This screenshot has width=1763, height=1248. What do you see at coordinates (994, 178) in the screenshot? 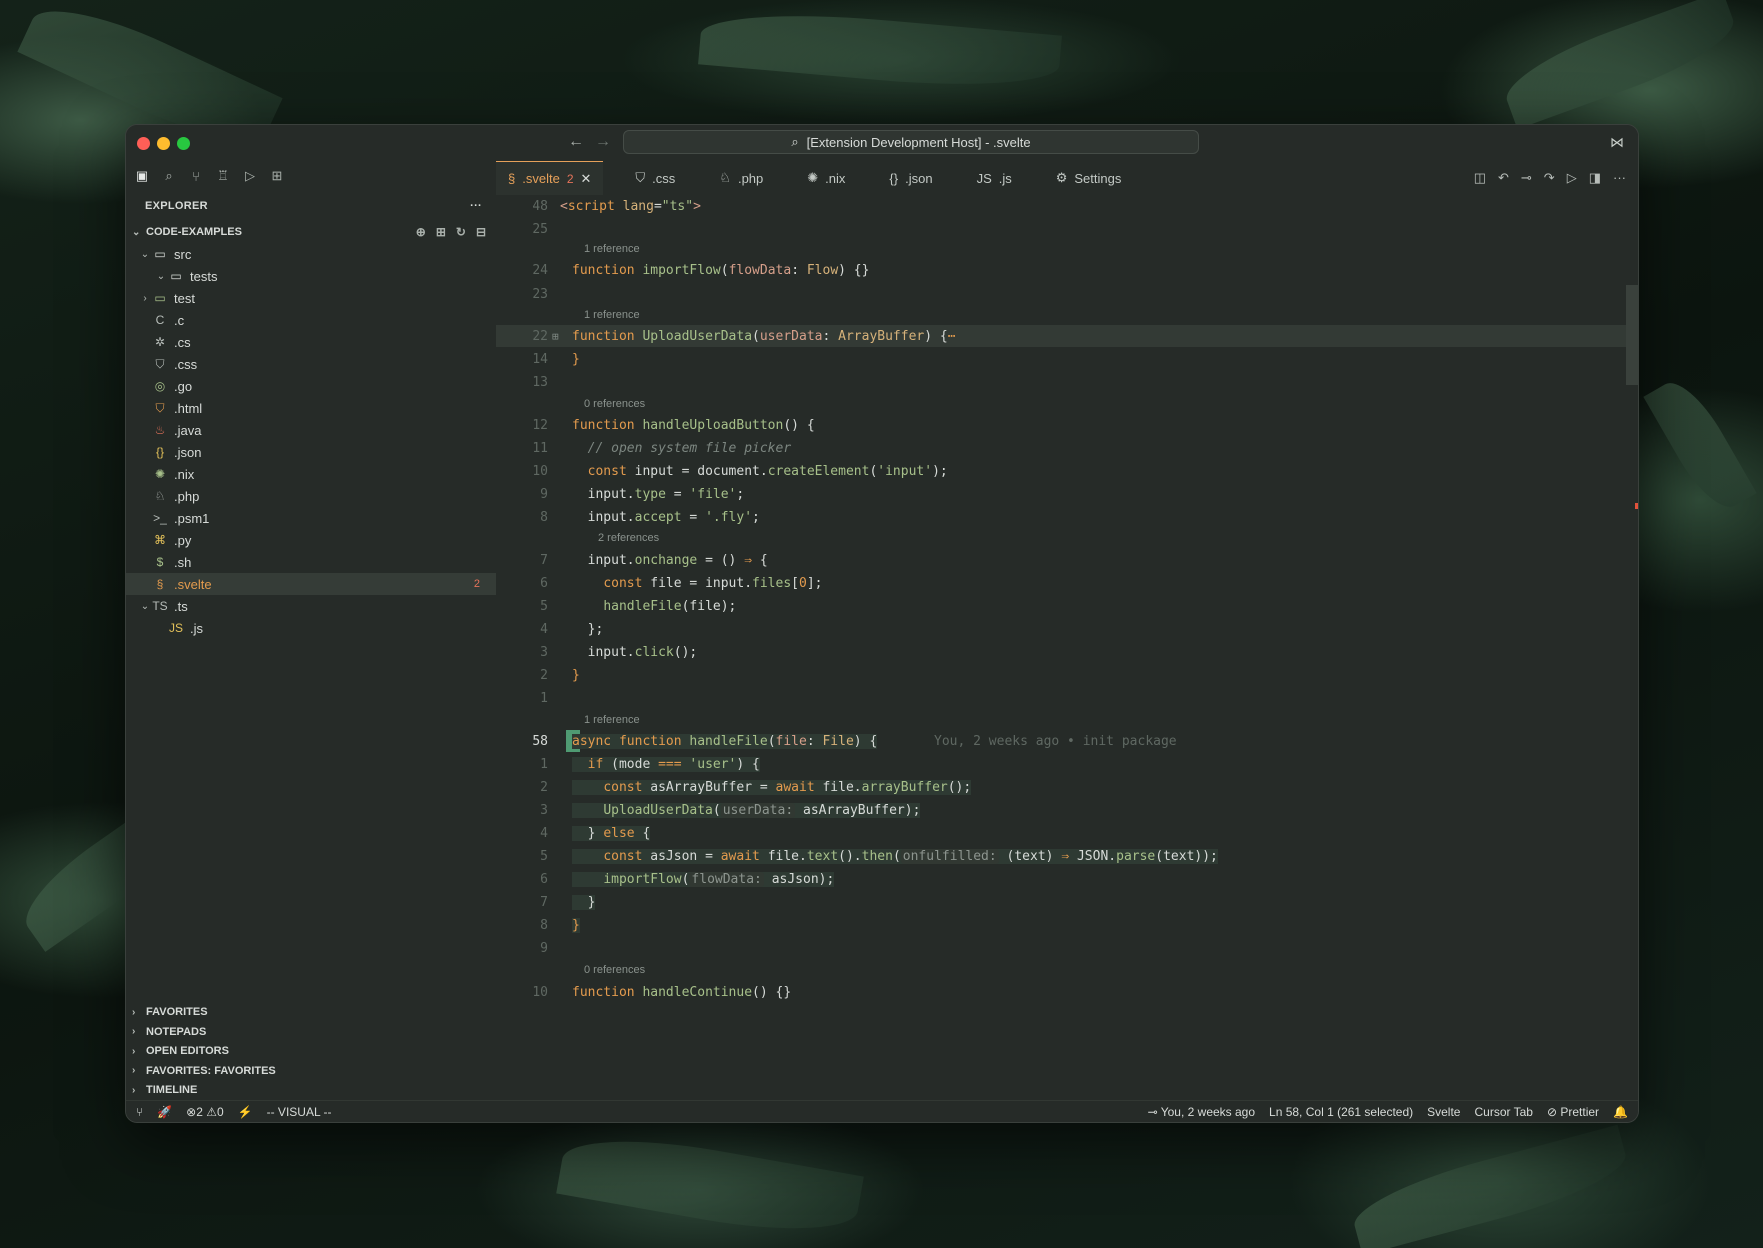
I see `editor-tab: JS .js` at bounding box center [994, 178].